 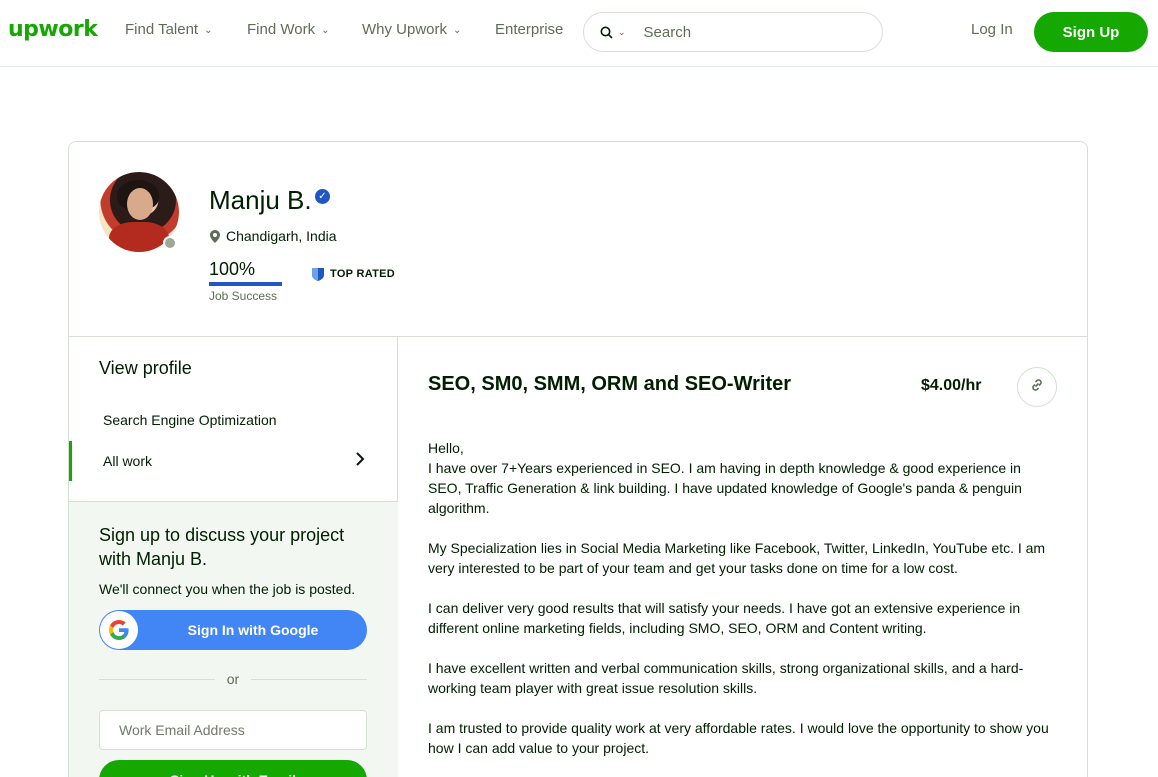 What do you see at coordinates (405, 29) in the screenshot?
I see `nav-why-upwork-label: Why Upwork` at bounding box center [405, 29].